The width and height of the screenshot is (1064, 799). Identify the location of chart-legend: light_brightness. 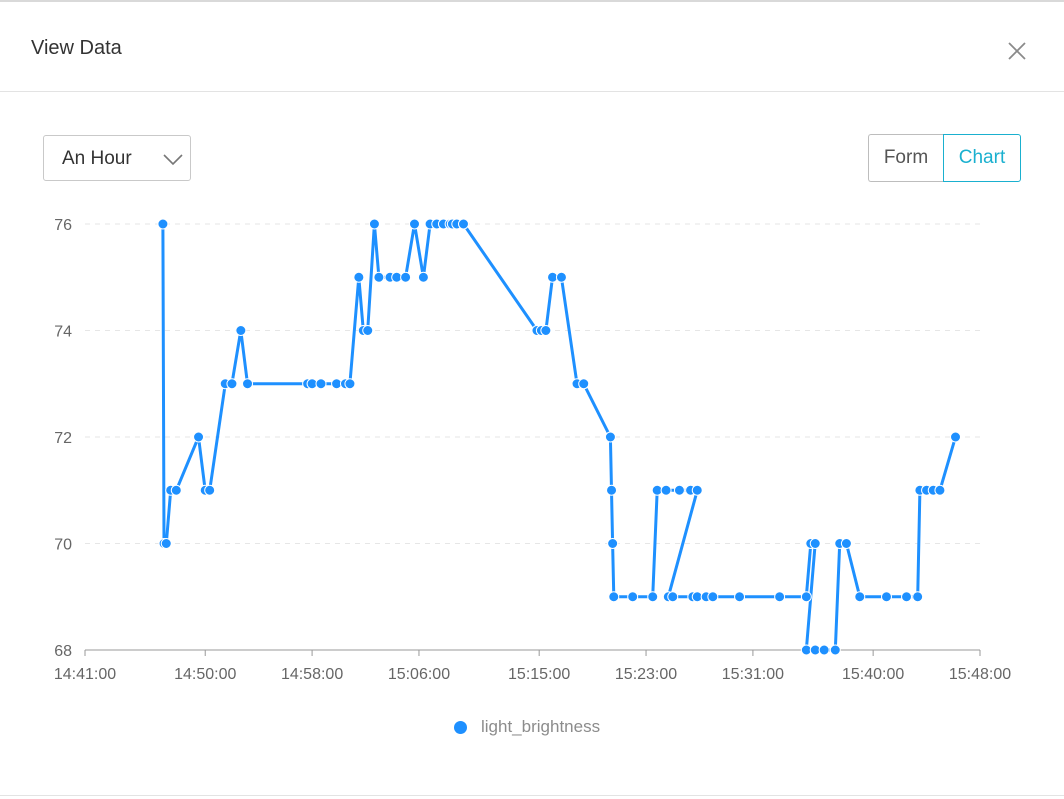
(527, 727).